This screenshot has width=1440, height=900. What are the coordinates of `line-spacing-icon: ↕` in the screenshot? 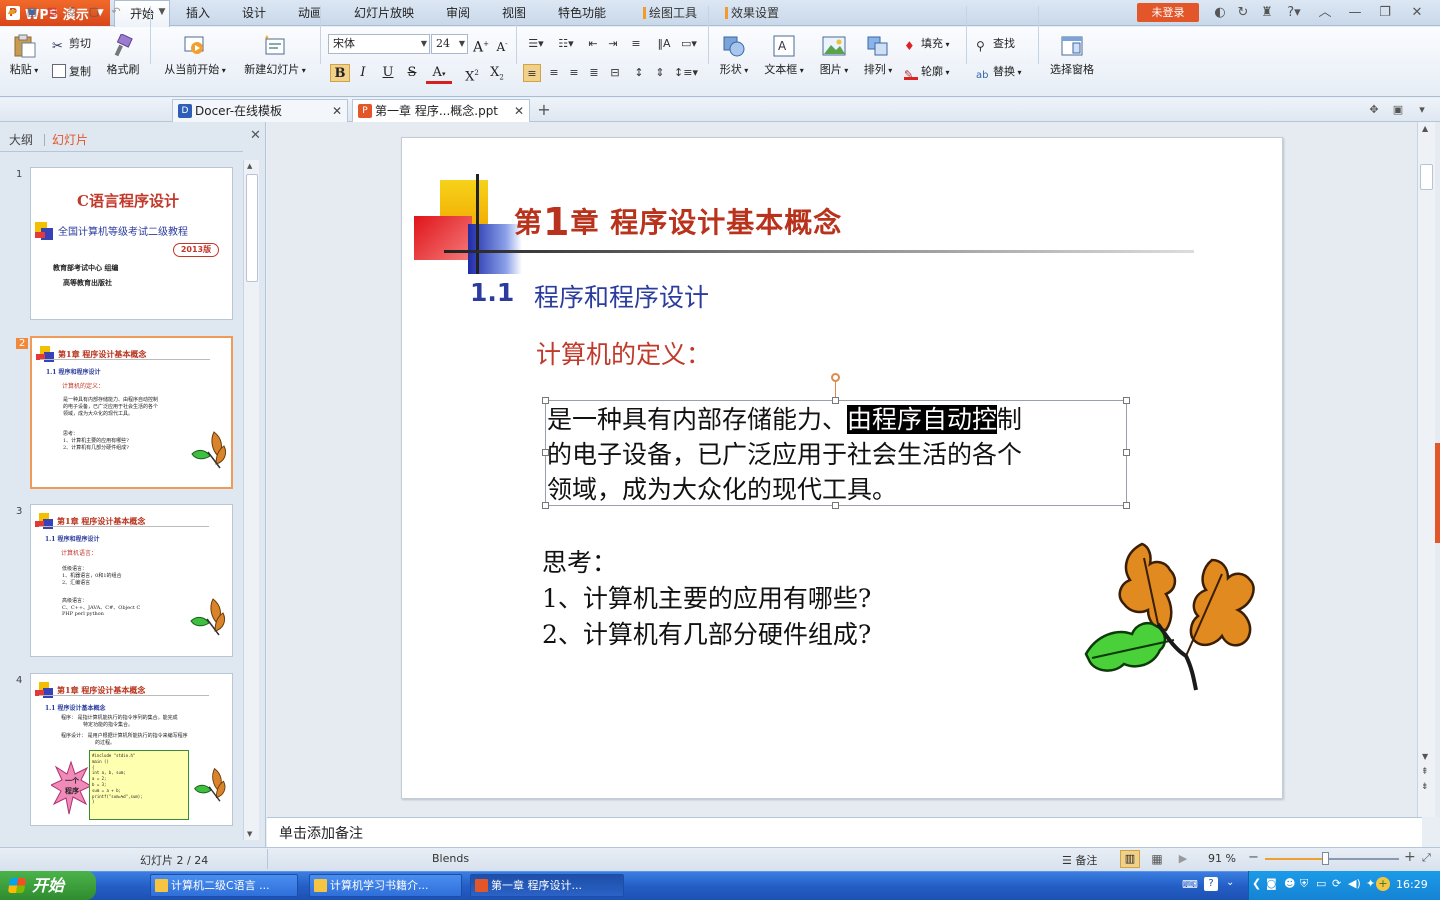 It's located at (639, 73).